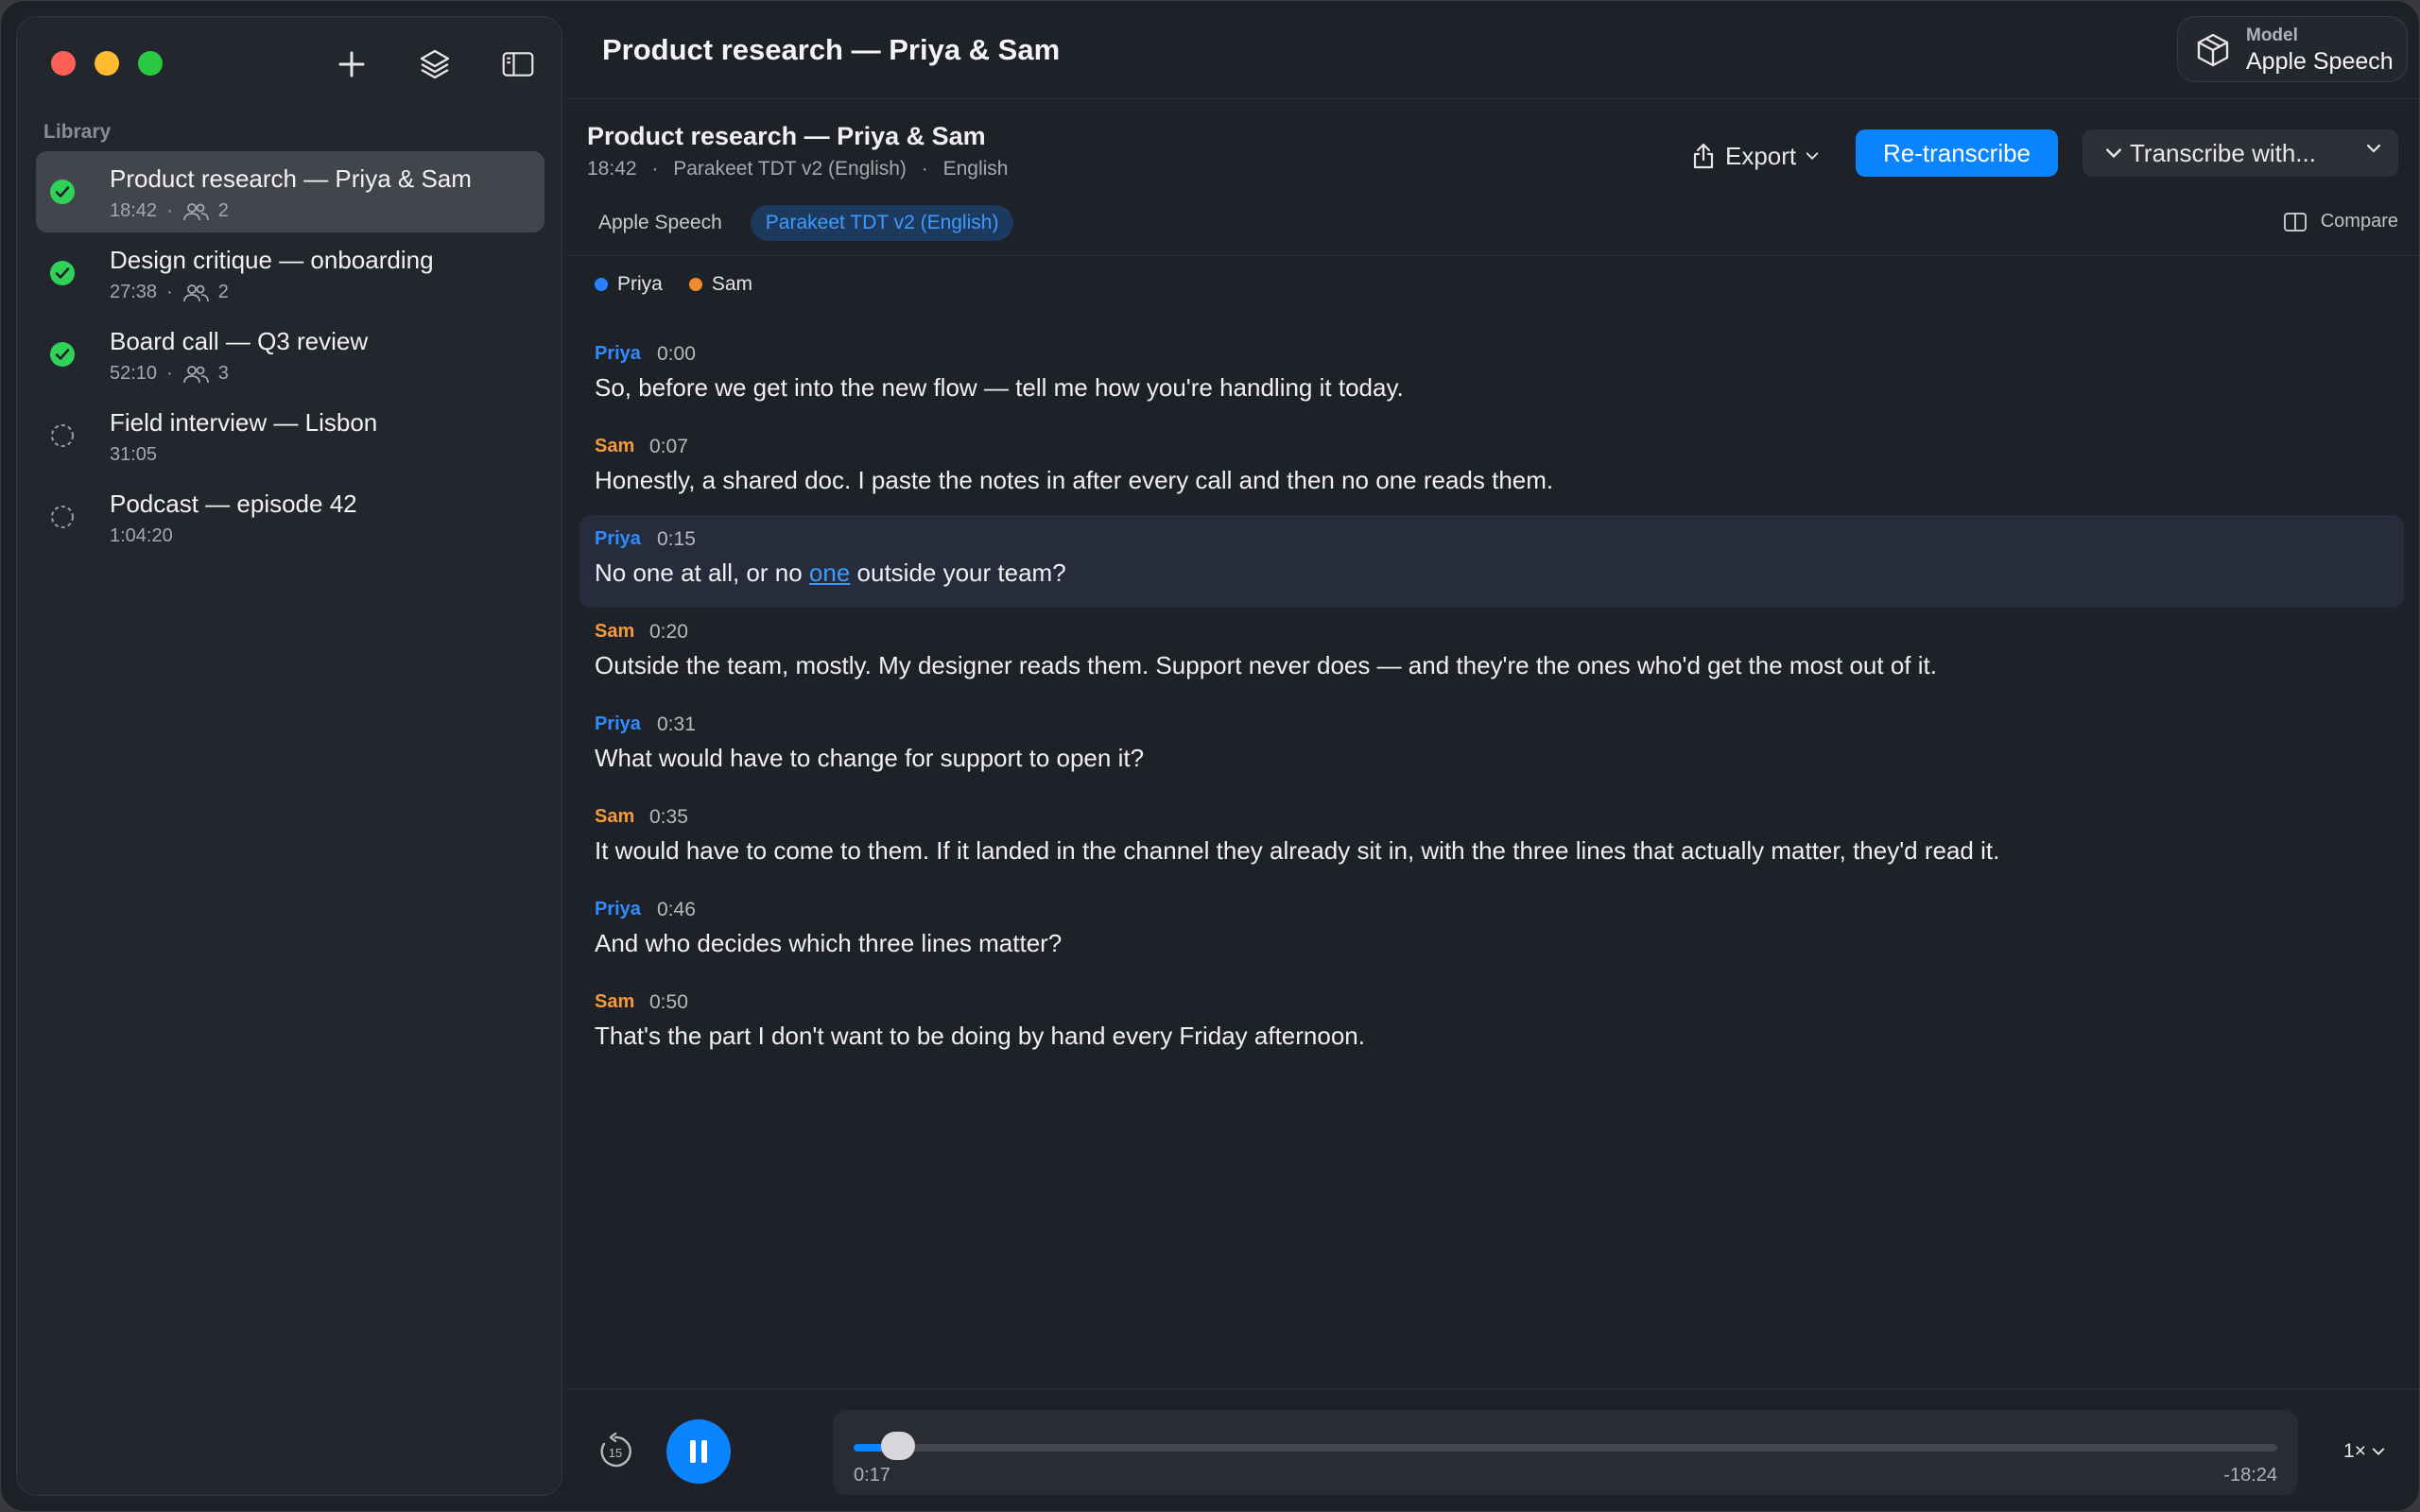 Image resolution: width=2420 pixels, height=1512 pixels. Describe the element at coordinates (1755, 156) in the screenshot. I see `export-button: Export` at that location.